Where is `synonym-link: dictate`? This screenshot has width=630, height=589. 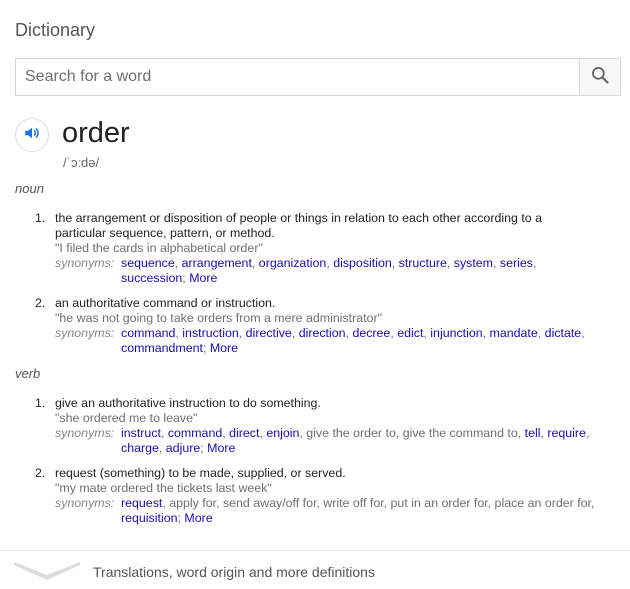 synonym-link: dictate is located at coordinates (563, 333).